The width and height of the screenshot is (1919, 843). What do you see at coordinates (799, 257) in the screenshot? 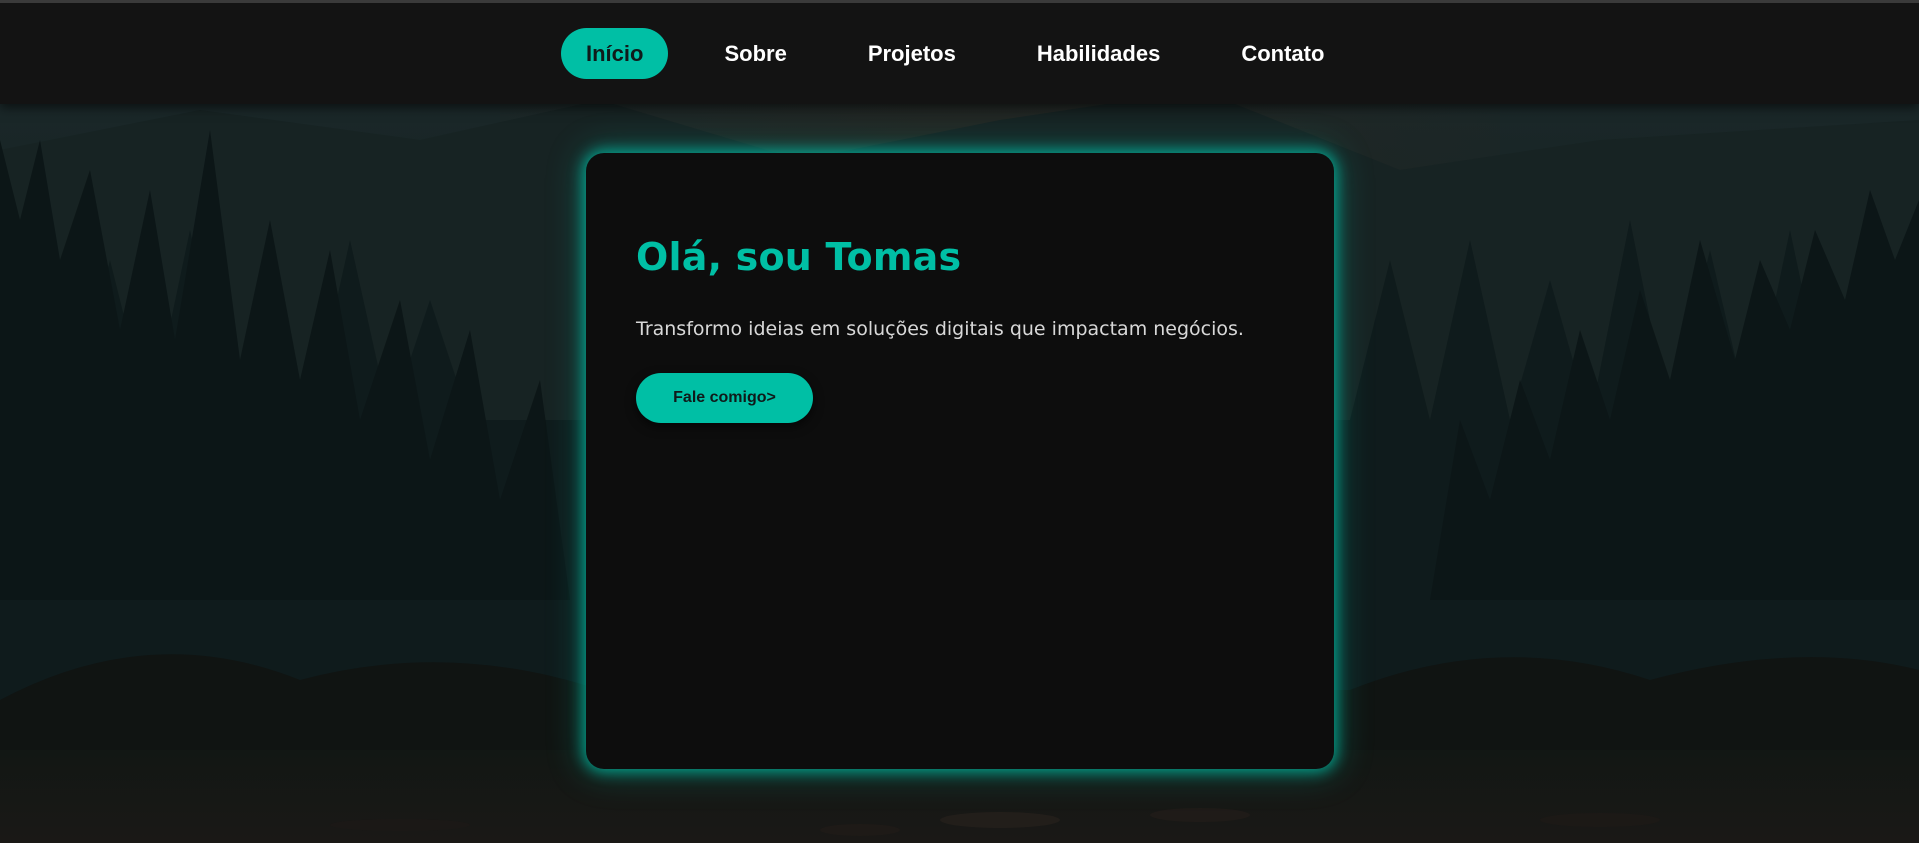
I see `hero-title: Olá, sou Tomas` at bounding box center [799, 257].